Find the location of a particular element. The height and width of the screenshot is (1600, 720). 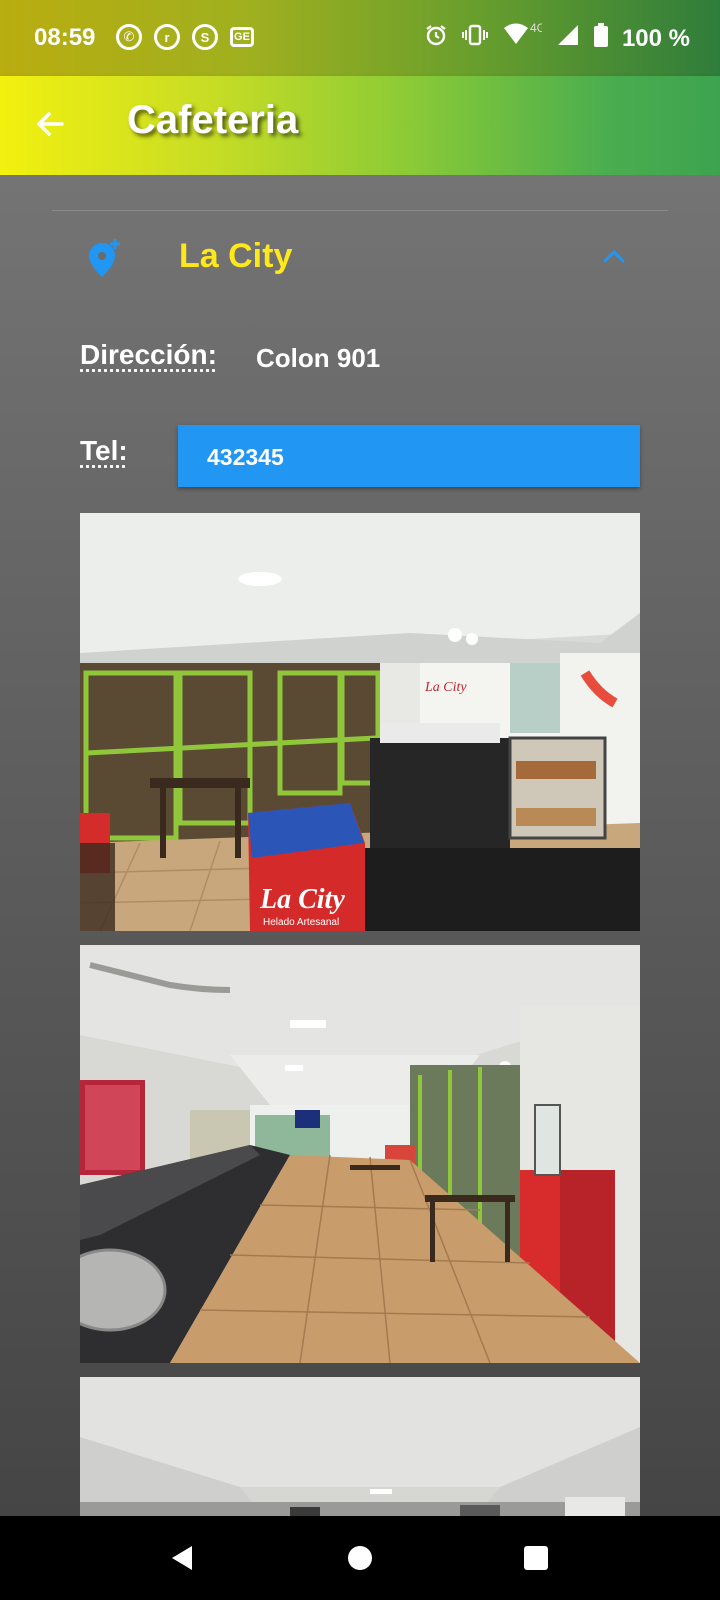

page-title: Cafeteria is located at coordinates (213, 120).